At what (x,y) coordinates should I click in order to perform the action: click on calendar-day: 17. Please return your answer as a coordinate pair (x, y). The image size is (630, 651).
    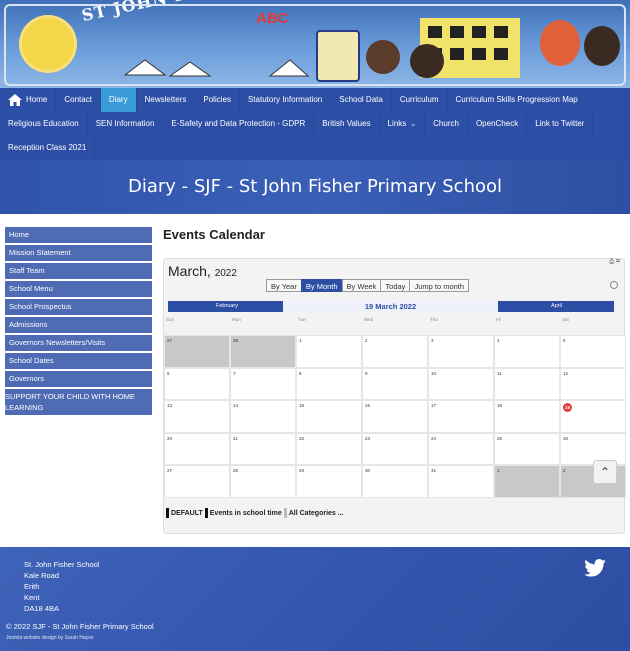
    Looking at the image, I should click on (461, 416).